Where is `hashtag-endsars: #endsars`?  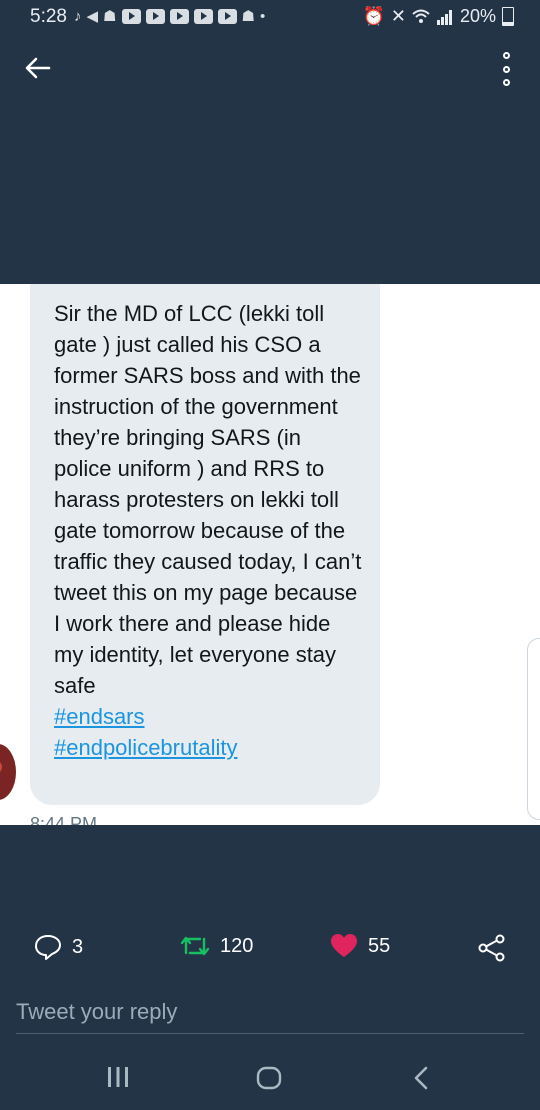
hashtag-endsars: #endsars is located at coordinates (209, 716).